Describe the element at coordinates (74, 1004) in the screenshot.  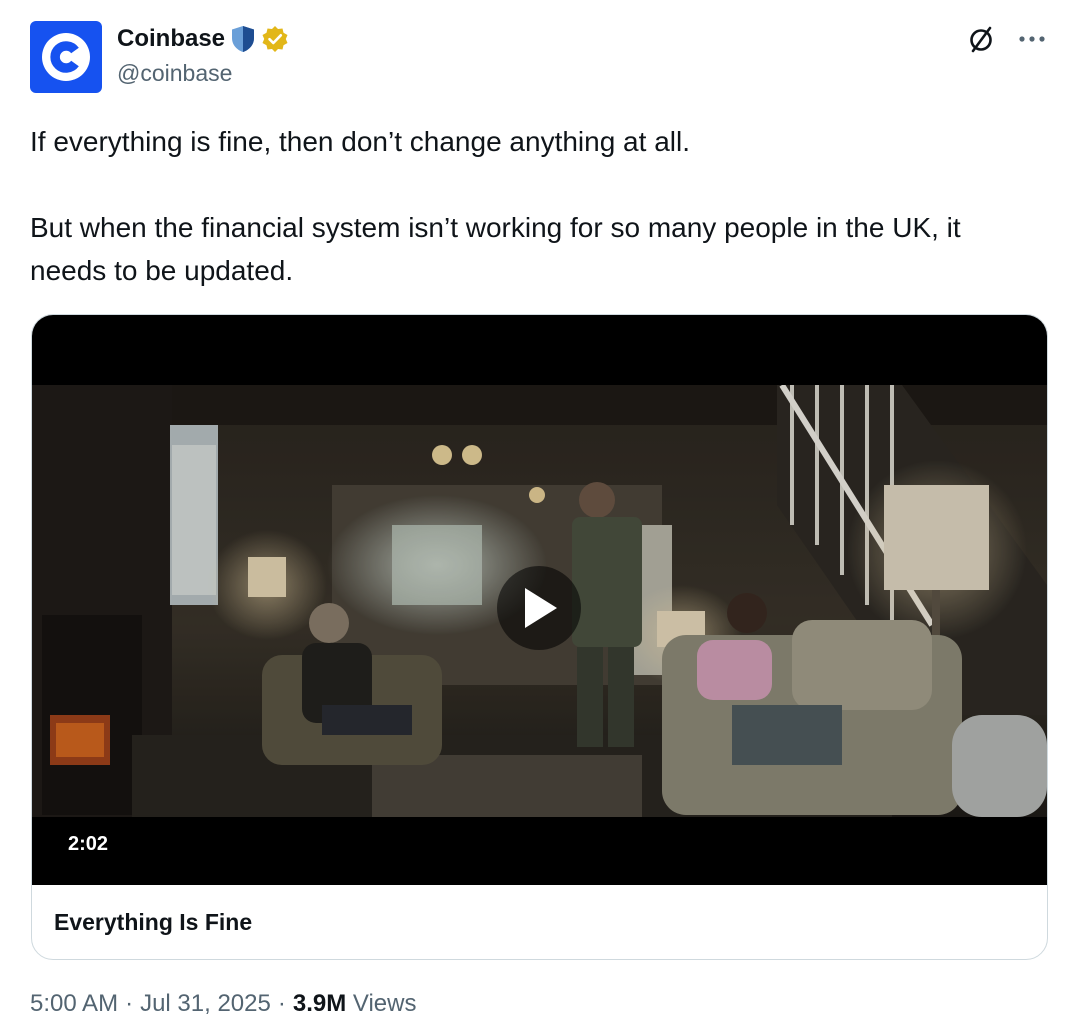
I see `tweet-time: 5:00 AM` at that location.